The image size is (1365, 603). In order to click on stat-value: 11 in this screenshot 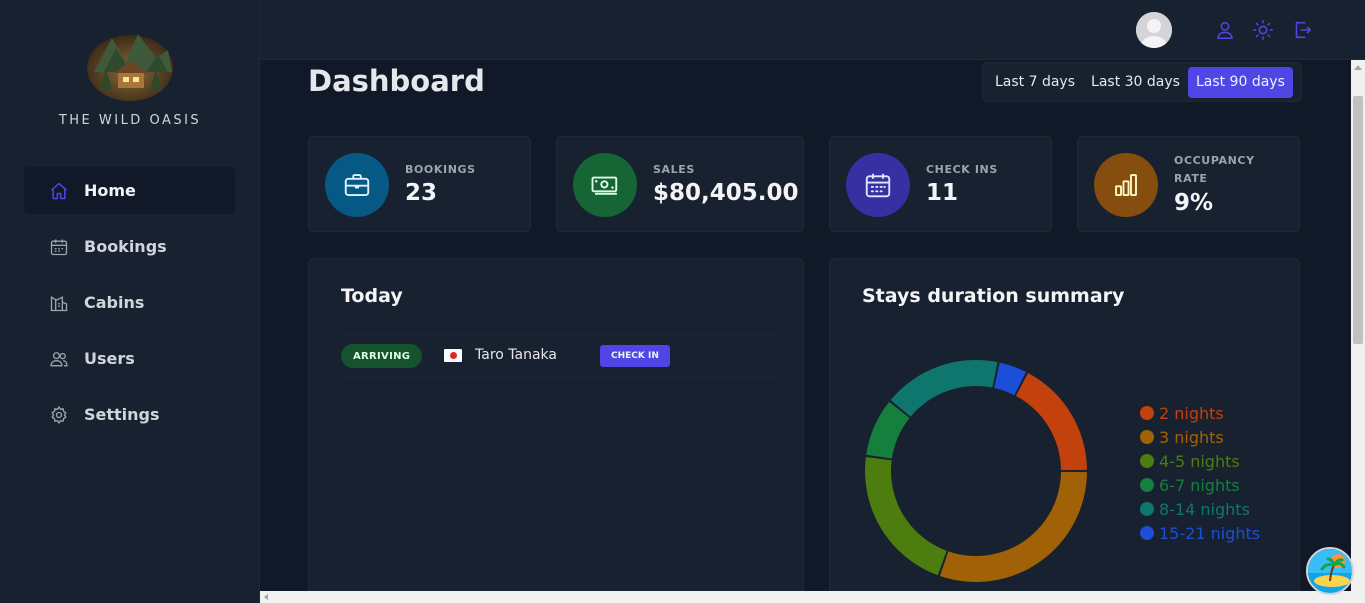, I will do `click(942, 193)`.